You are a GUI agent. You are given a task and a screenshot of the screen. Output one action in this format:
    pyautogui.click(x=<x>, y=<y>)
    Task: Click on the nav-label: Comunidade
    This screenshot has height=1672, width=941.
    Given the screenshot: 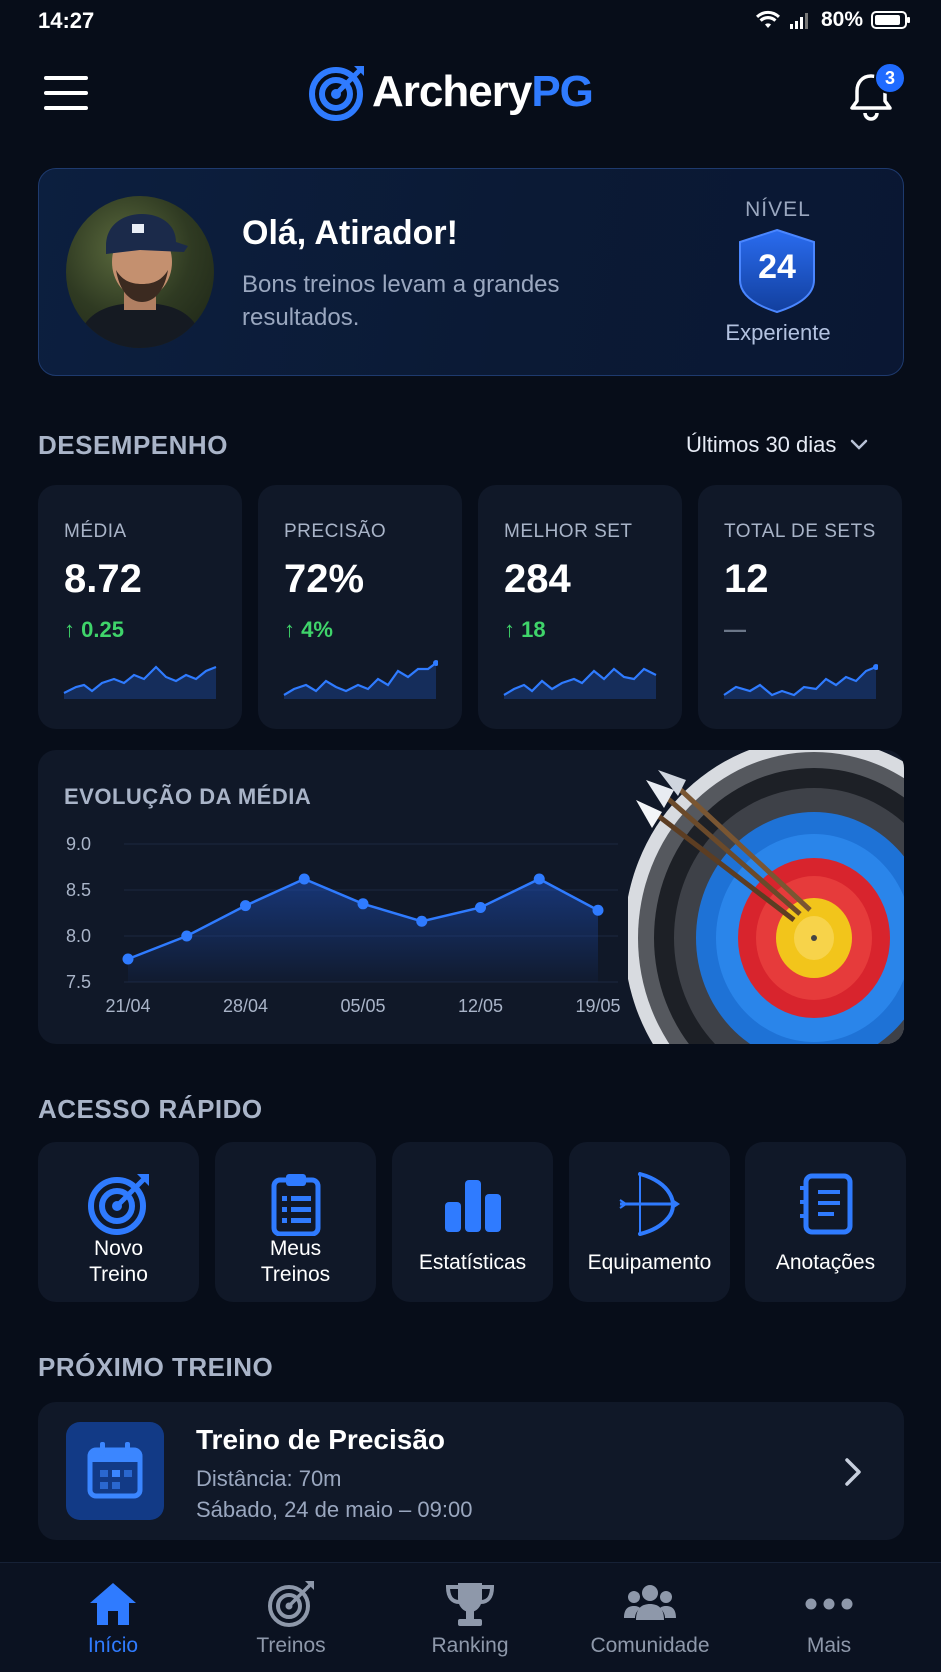 What is the action you would take?
    pyautogui.click(x=650, y=1645)
    